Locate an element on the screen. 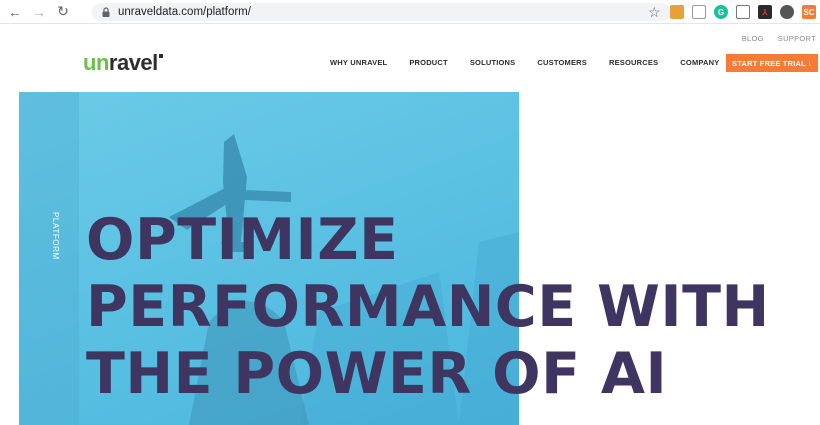 This screenshot has width=820, height=425. nav-why-unravel: WHY UNRAVEL is located at coordinates (358, 62).